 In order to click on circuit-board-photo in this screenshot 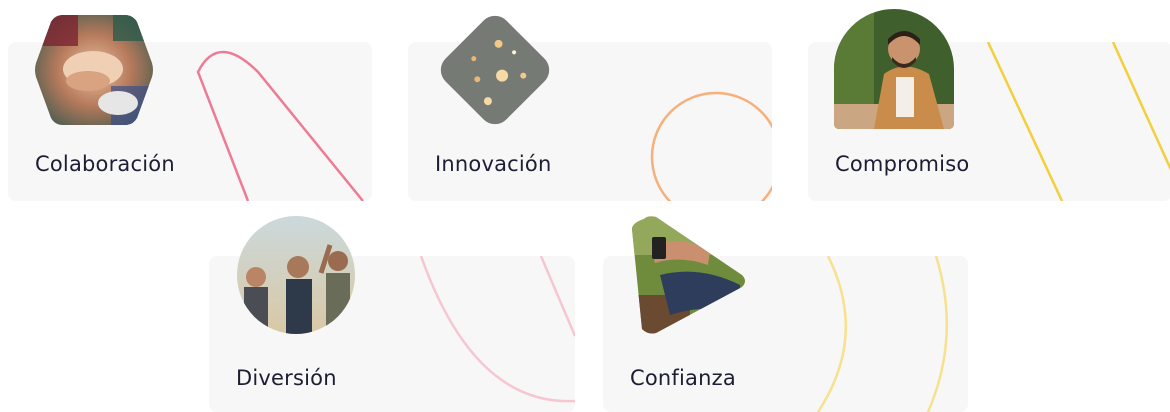, I will do `click(495, 70)`.